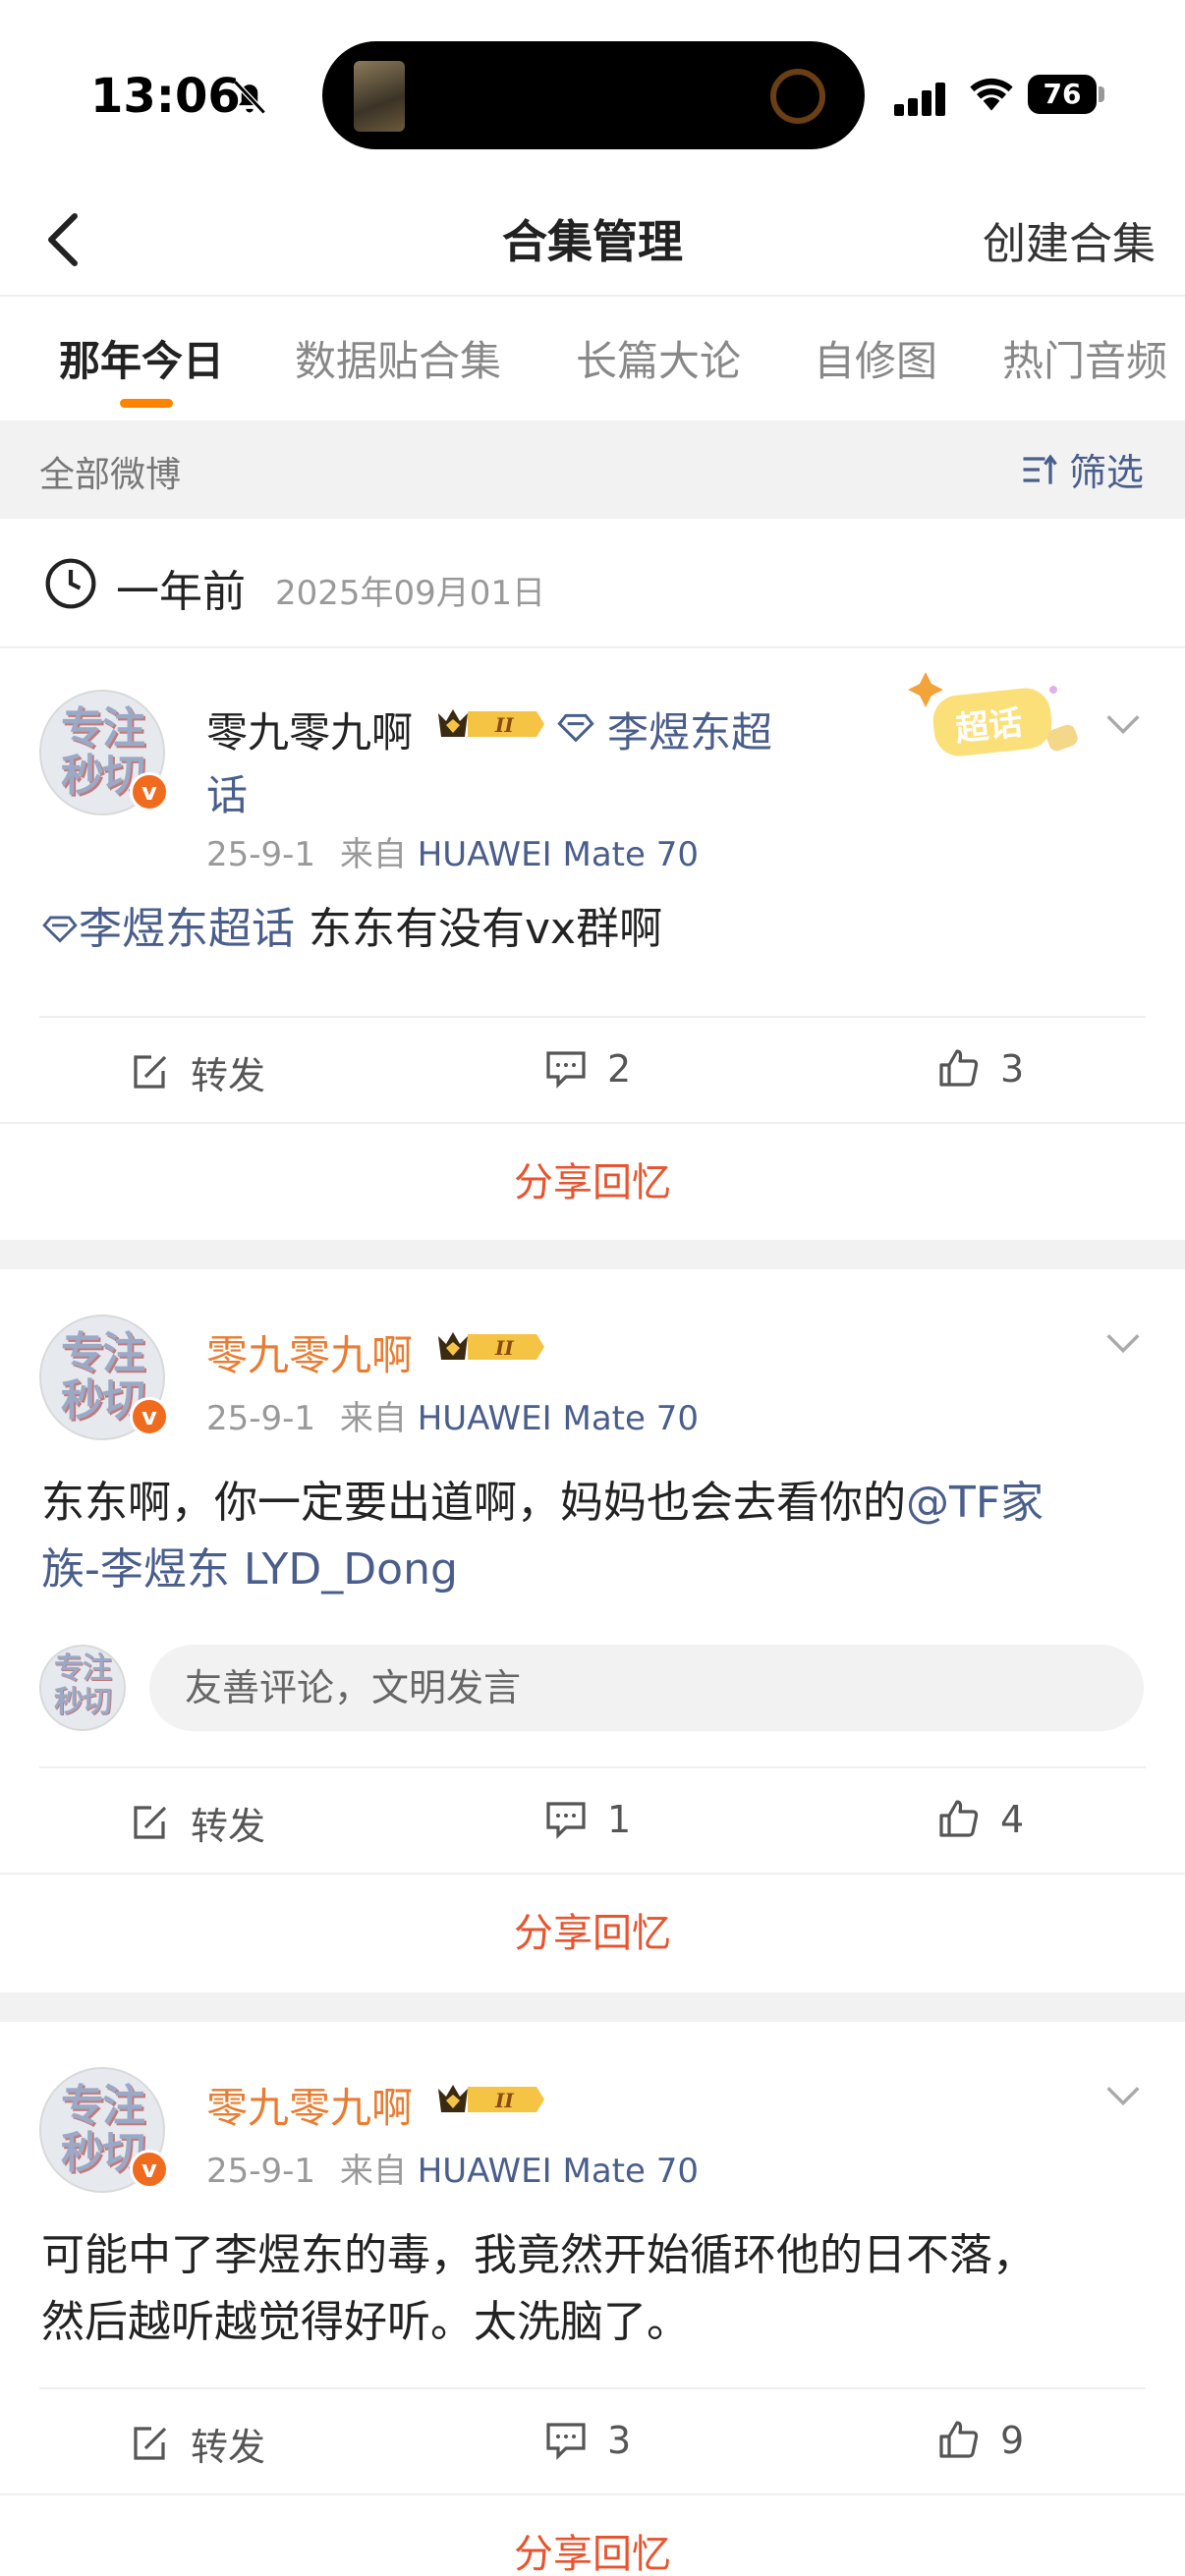  Describe the element at coordinates (592, 469) in the screenshot. I see `filter-bar: 全部微博 筛选` at that location.